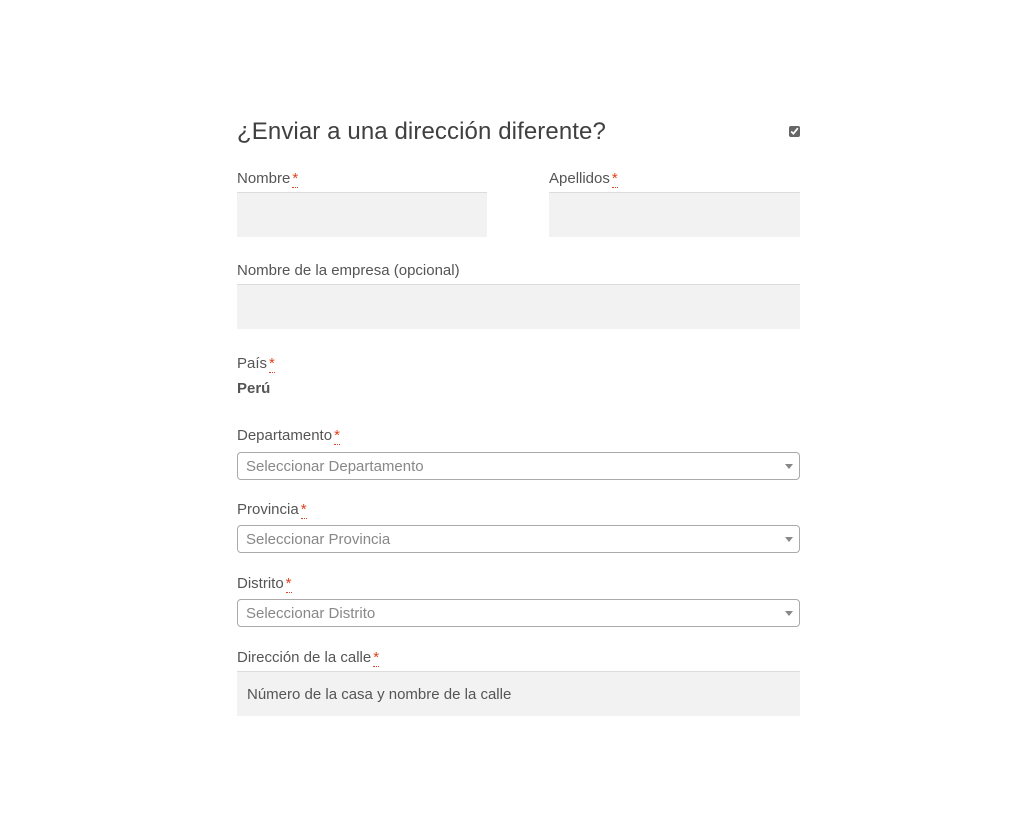  I want to click on district-label-text: Distrito, so click(260, 583).